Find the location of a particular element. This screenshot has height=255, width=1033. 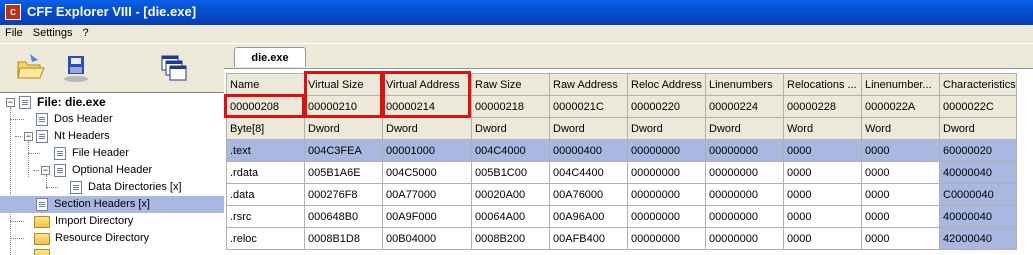

table-cell: 0008B1D8 is located at coordinates (343, 238).